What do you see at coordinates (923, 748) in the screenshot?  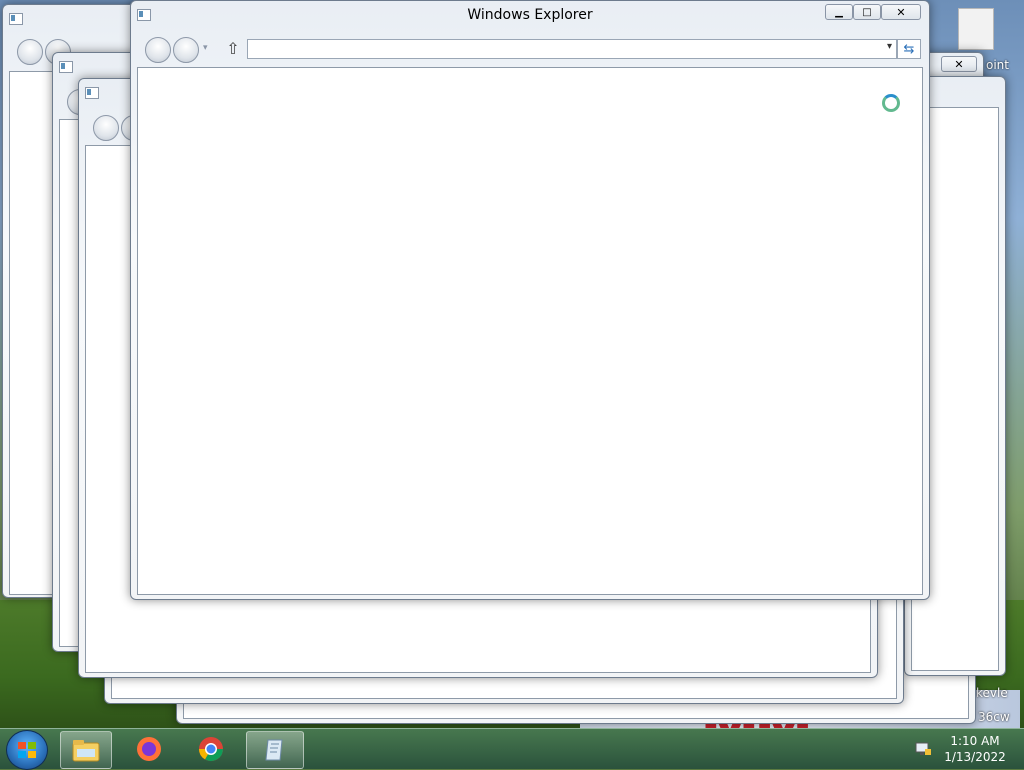 I see `network-tray-icon` at bounding box center [923, 748].